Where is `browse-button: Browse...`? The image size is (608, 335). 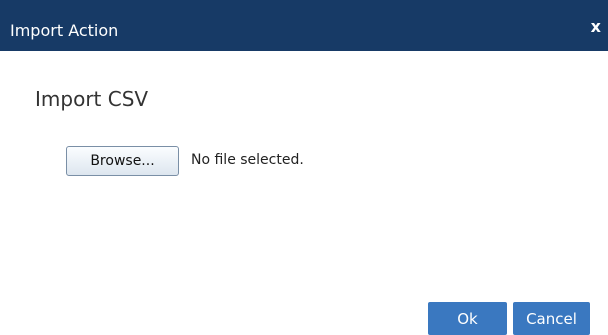 browse-button: Browse... is located at coordinates (122, 161).